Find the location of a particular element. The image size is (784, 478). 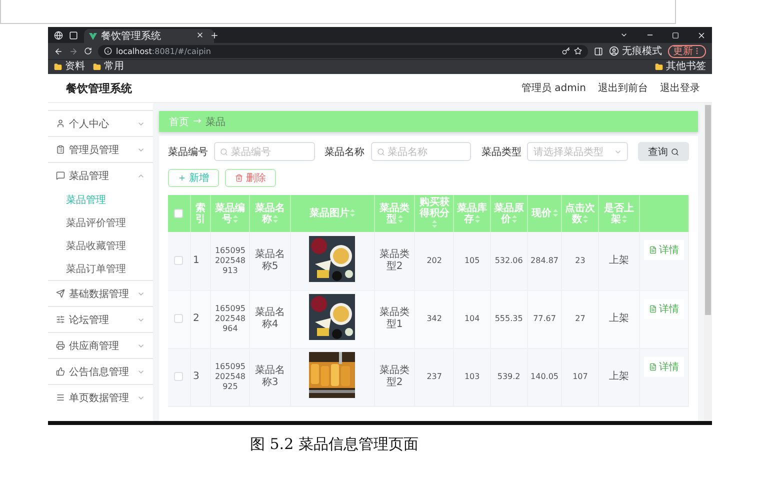

column-header: 现价 is located at coordinates (544, 213).